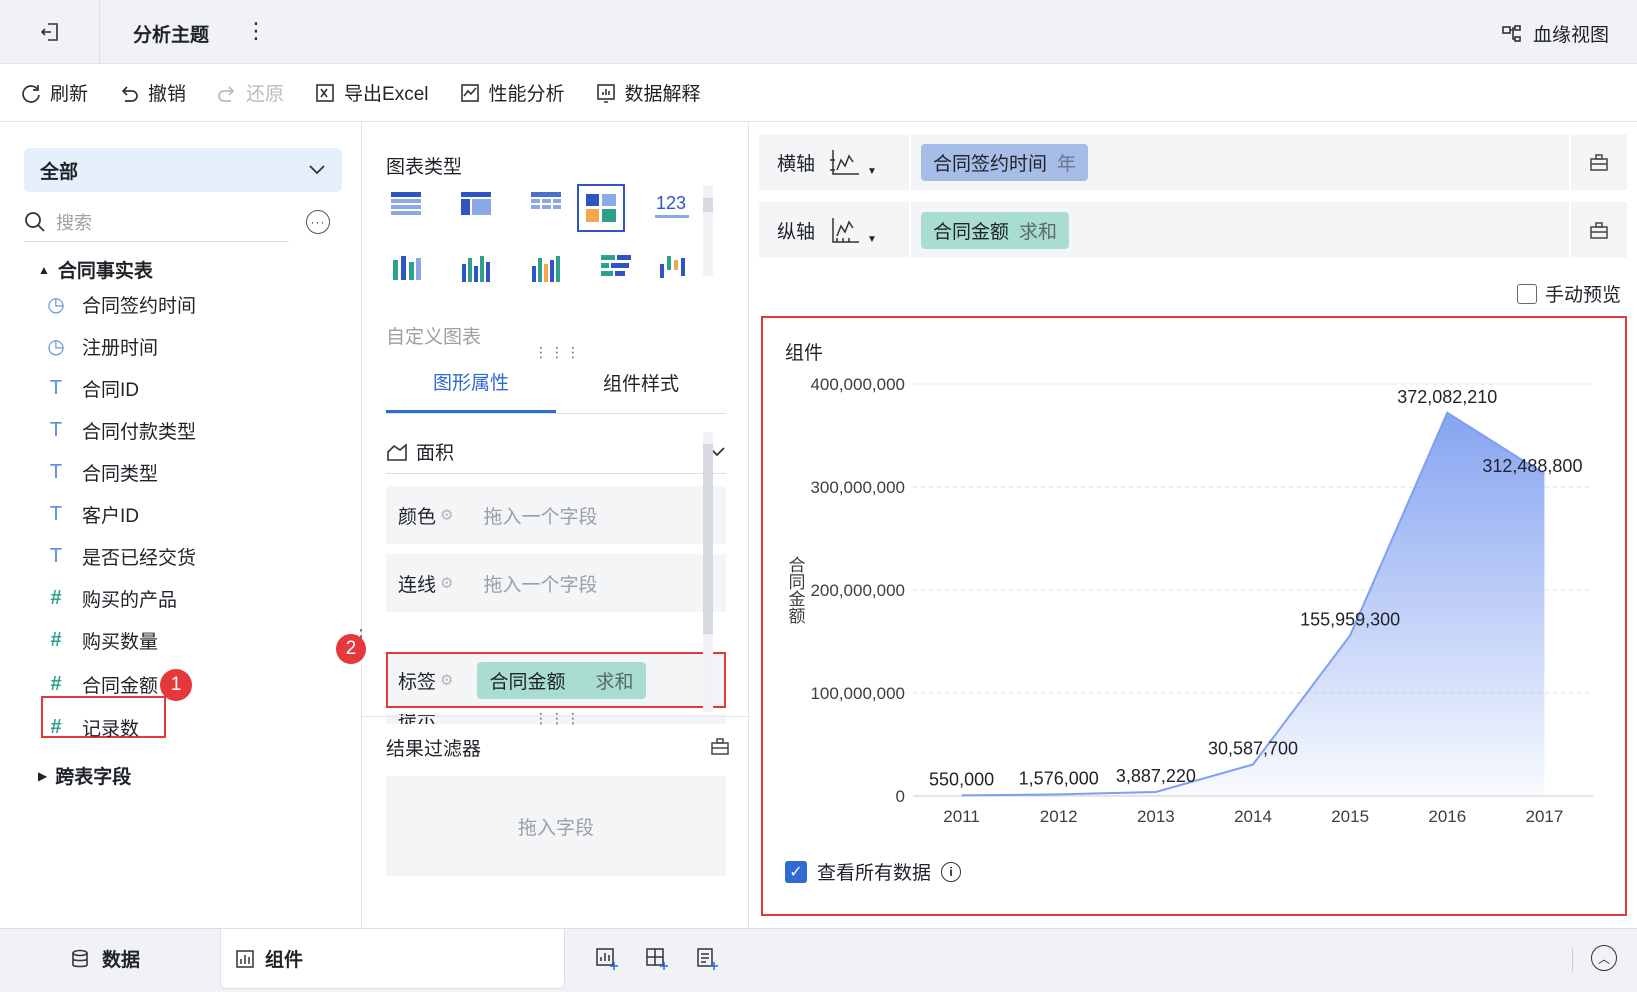 This screenshot has width=1637, height=992. I want to click on chip-field: 合同金额, so click(971, 232).